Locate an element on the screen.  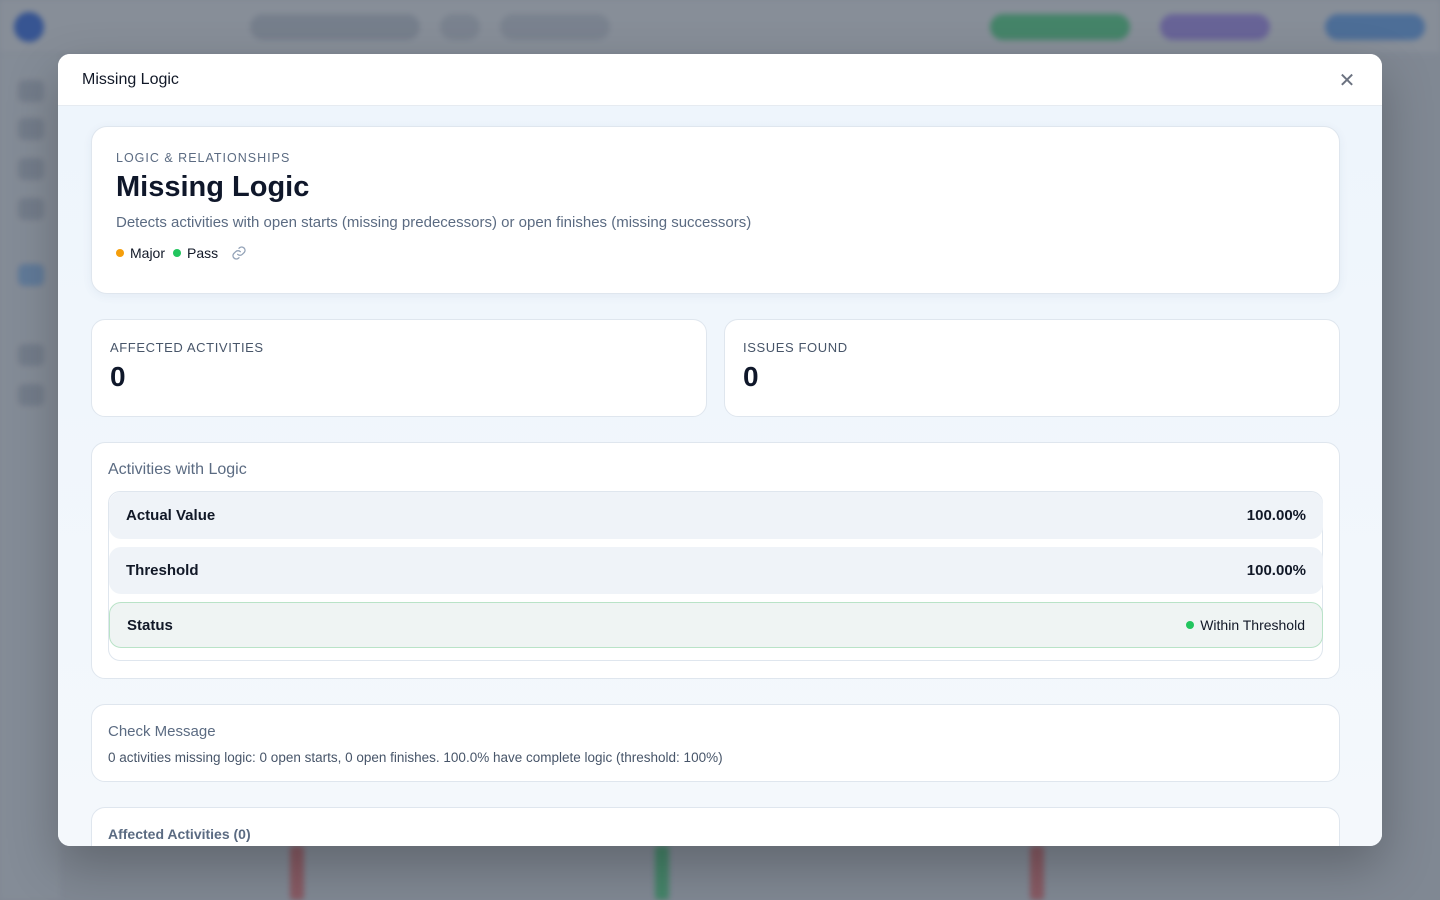
status-indicator: Within Threshold is located at coordinates (1245, 625).